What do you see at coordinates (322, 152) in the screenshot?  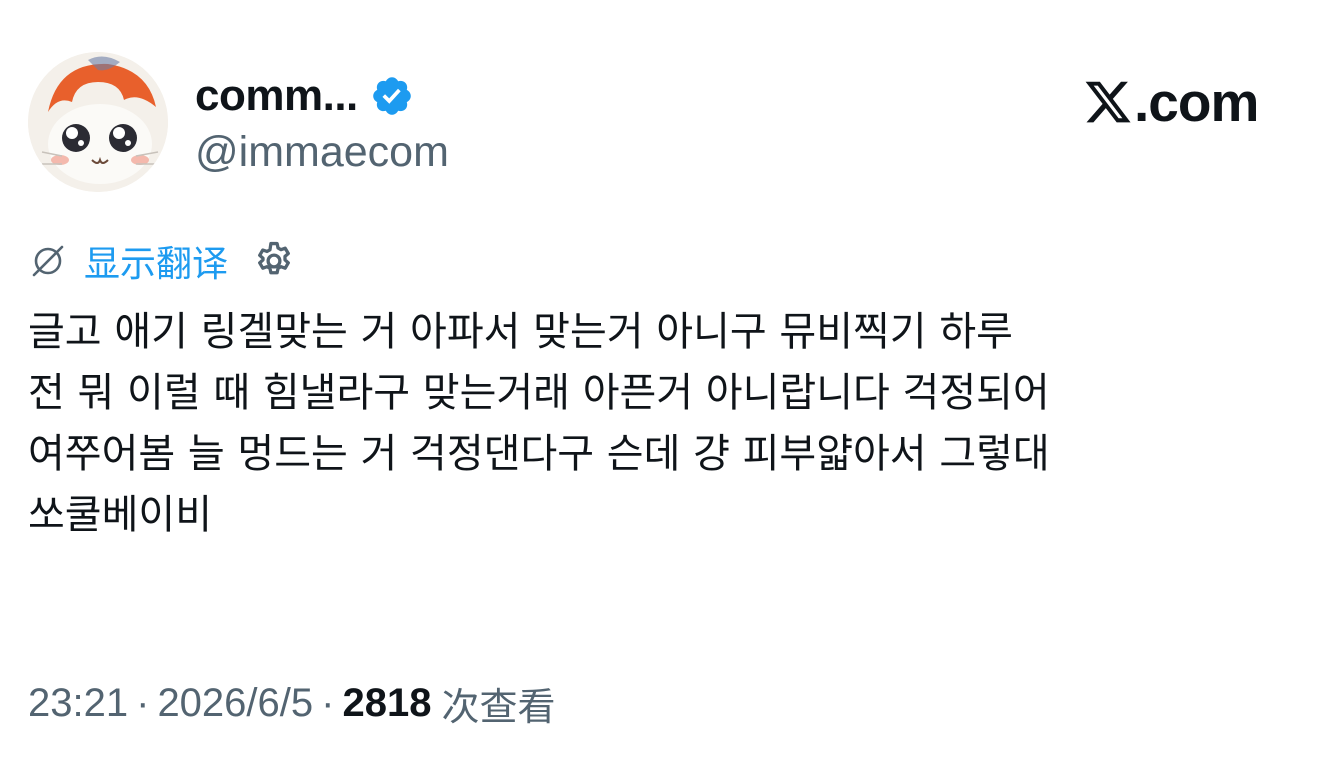 I see `author-handle: @immaecom` at bounding box center [322, 152].